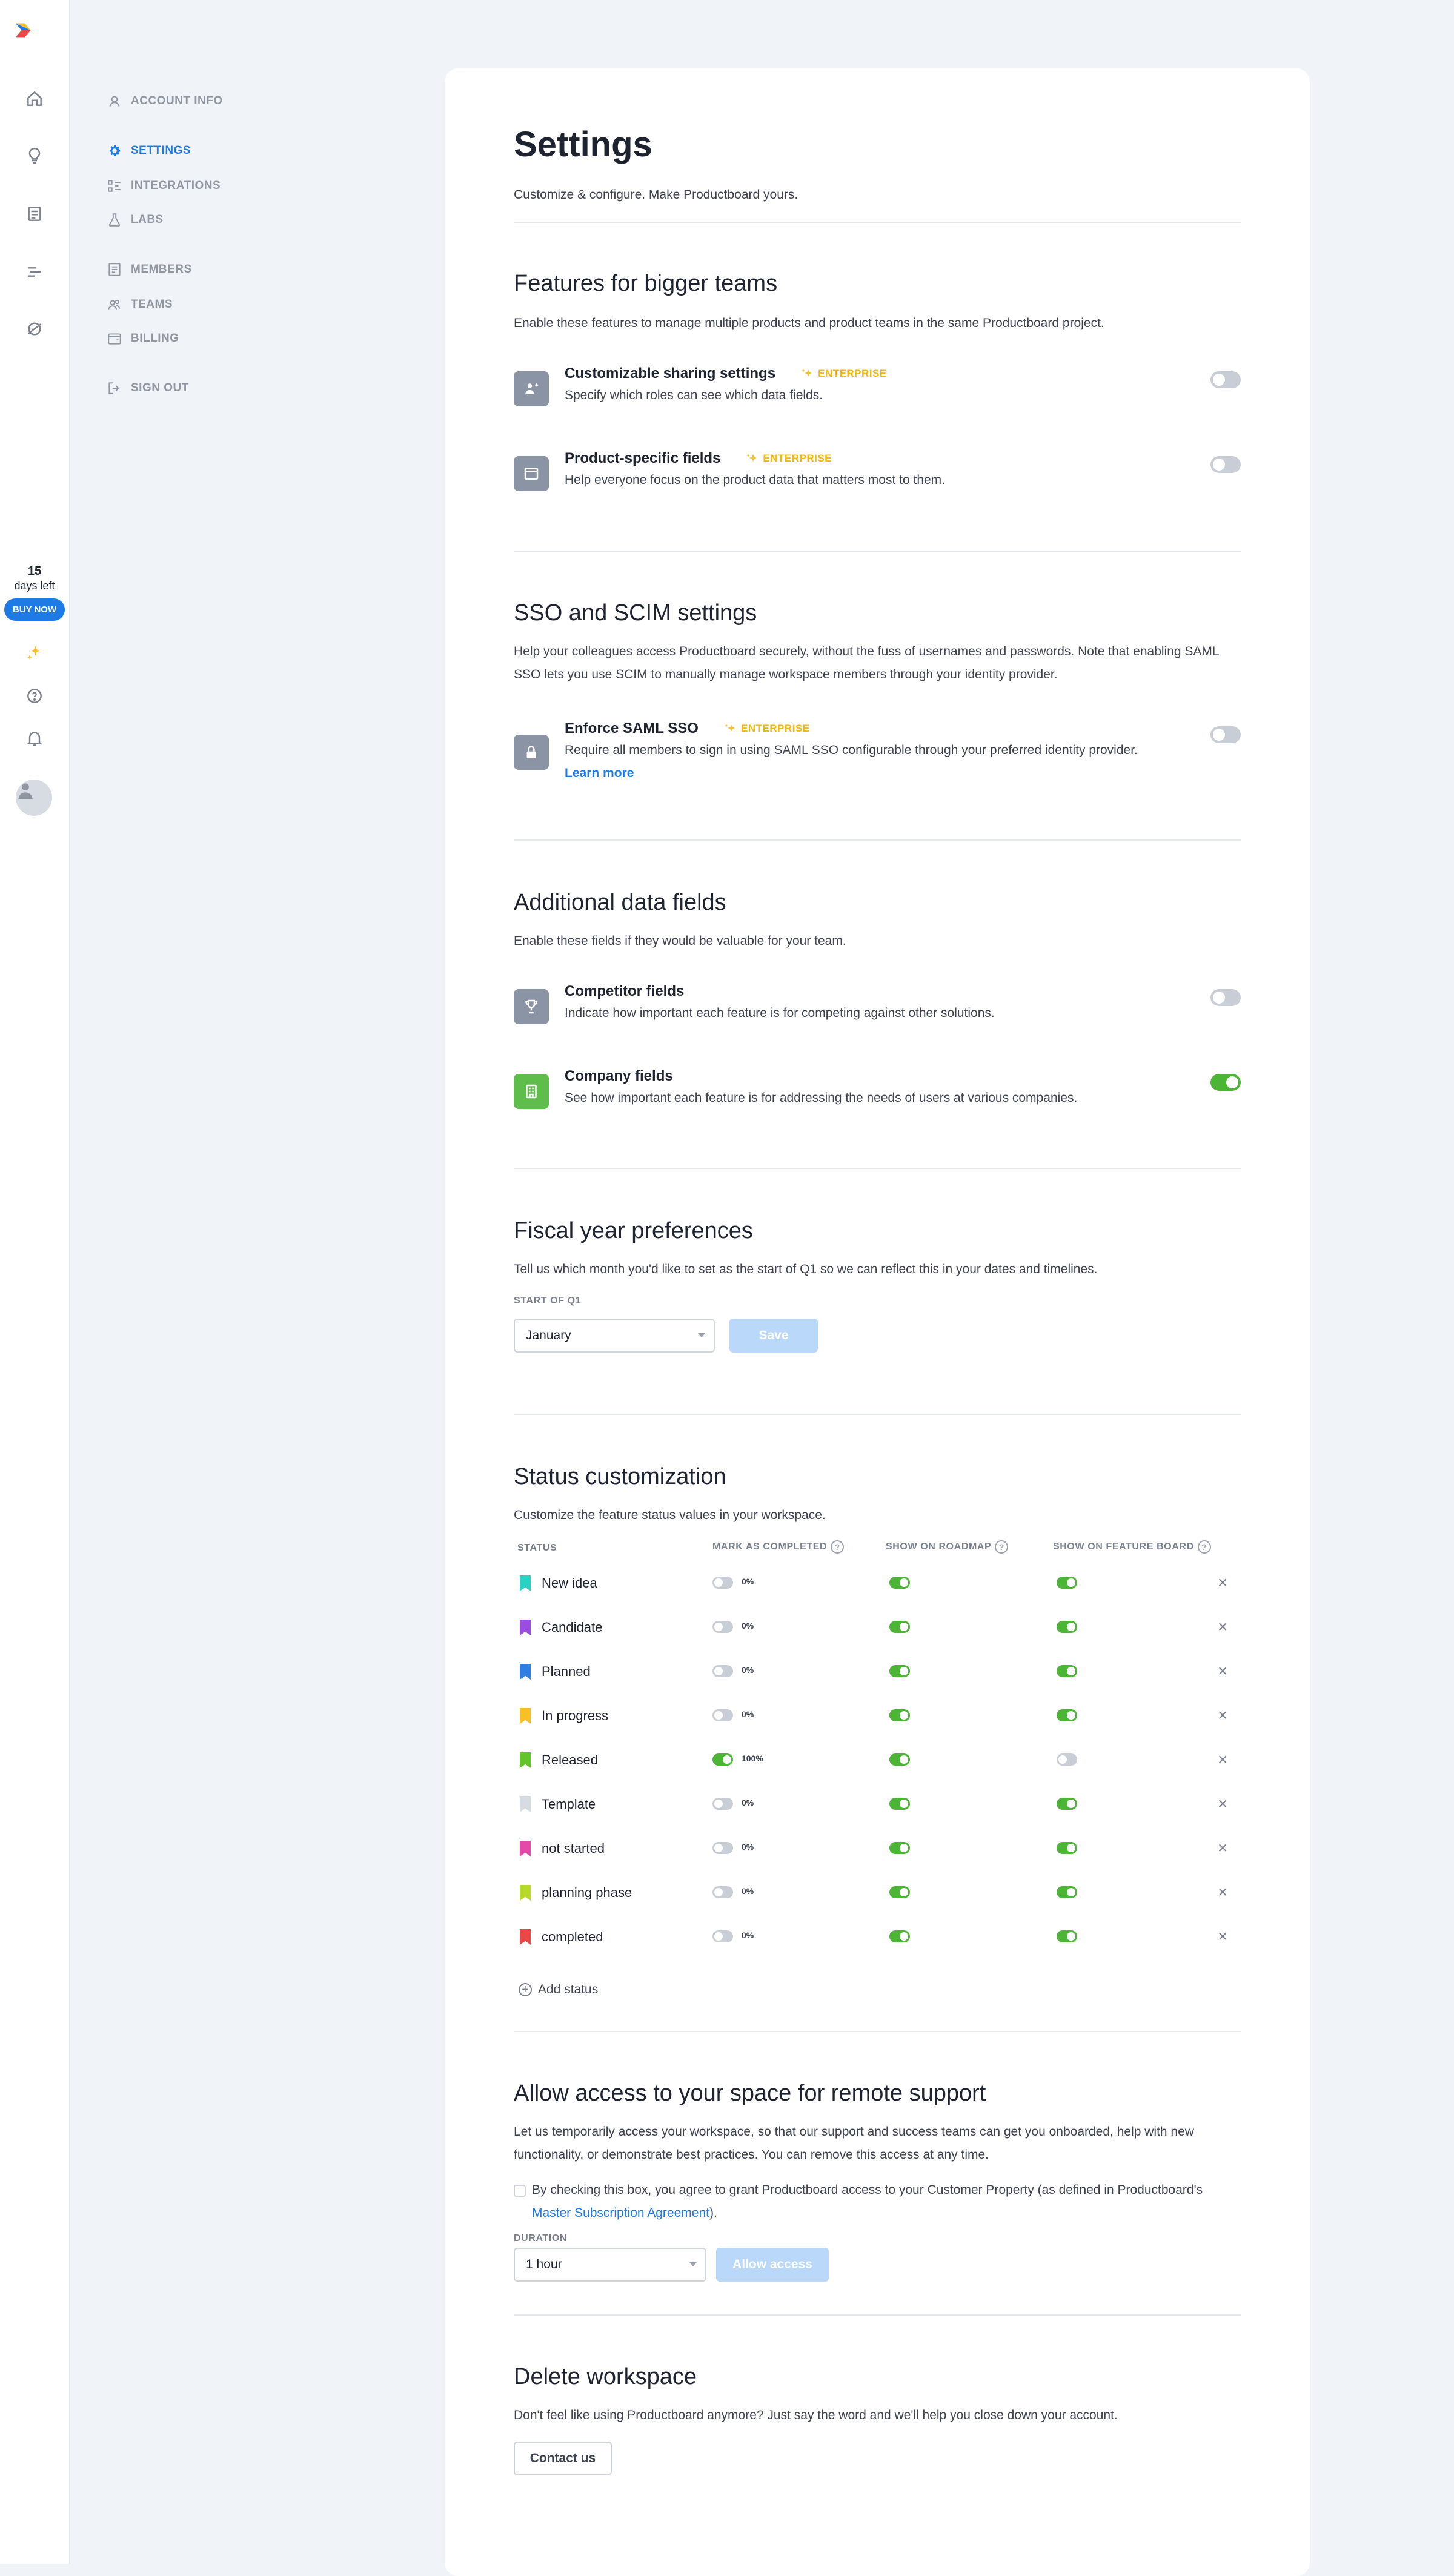  What do you see at coordinates (569, 1583) in the screenshot?
I see `status-name: New idea` at bounding box center [569, 1583].